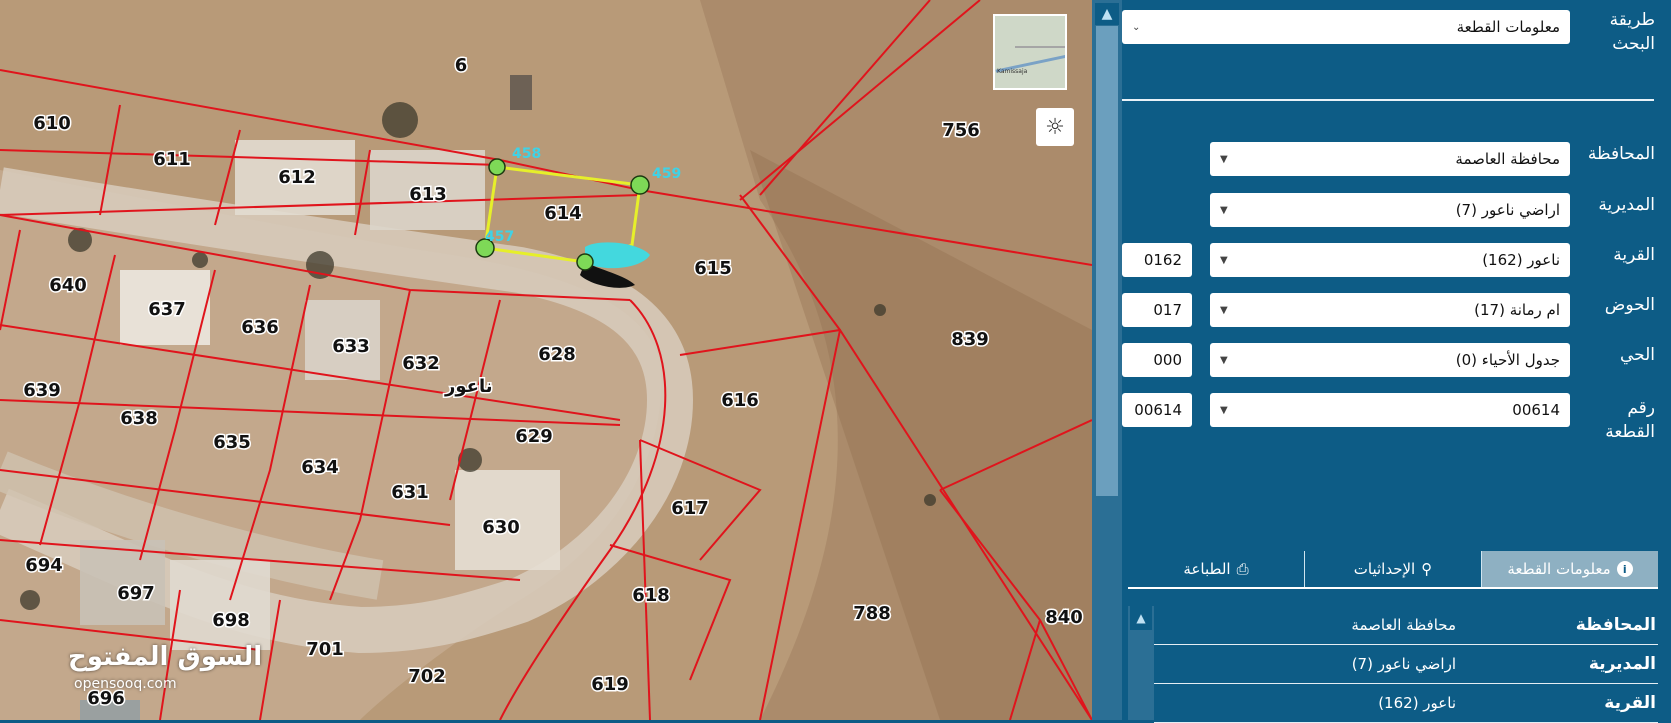  I want to click on parcel-number-value: 00614, so click(1536, 410).